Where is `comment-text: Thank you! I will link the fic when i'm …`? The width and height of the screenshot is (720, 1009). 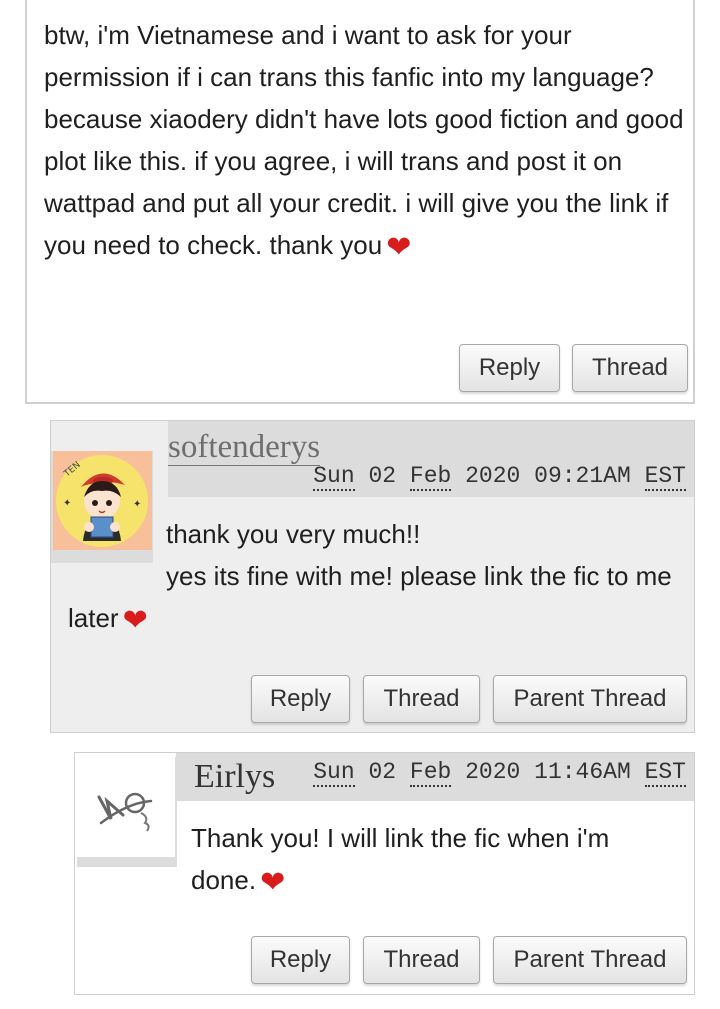 comment-text: Thank you! I will link the fic when i'm … is located at coordinates (400, 859).